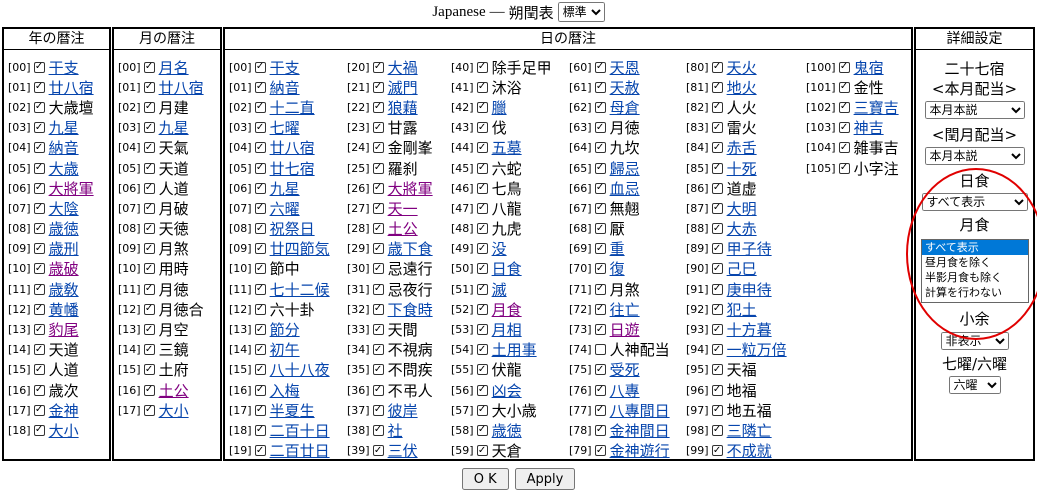  What do you see at coordinates (507, 430) in the screenshot?
I see `item-label: 歳徳` at bounding box center [507, 430].